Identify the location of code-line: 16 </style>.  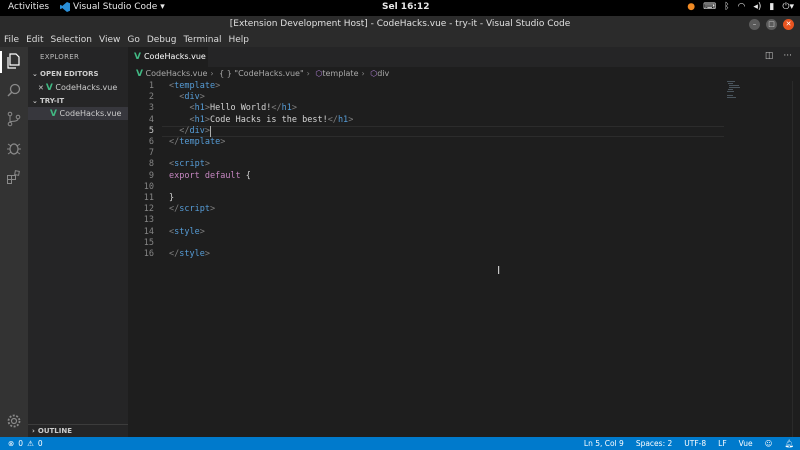
(428, 254).